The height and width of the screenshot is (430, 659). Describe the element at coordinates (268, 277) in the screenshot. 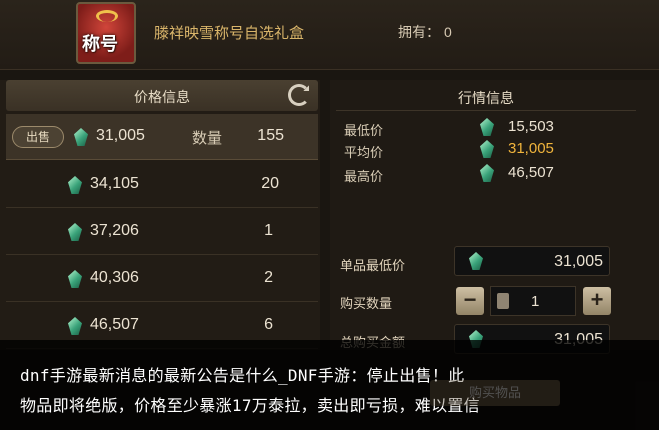

I see `listing-qty: 2` at that location.